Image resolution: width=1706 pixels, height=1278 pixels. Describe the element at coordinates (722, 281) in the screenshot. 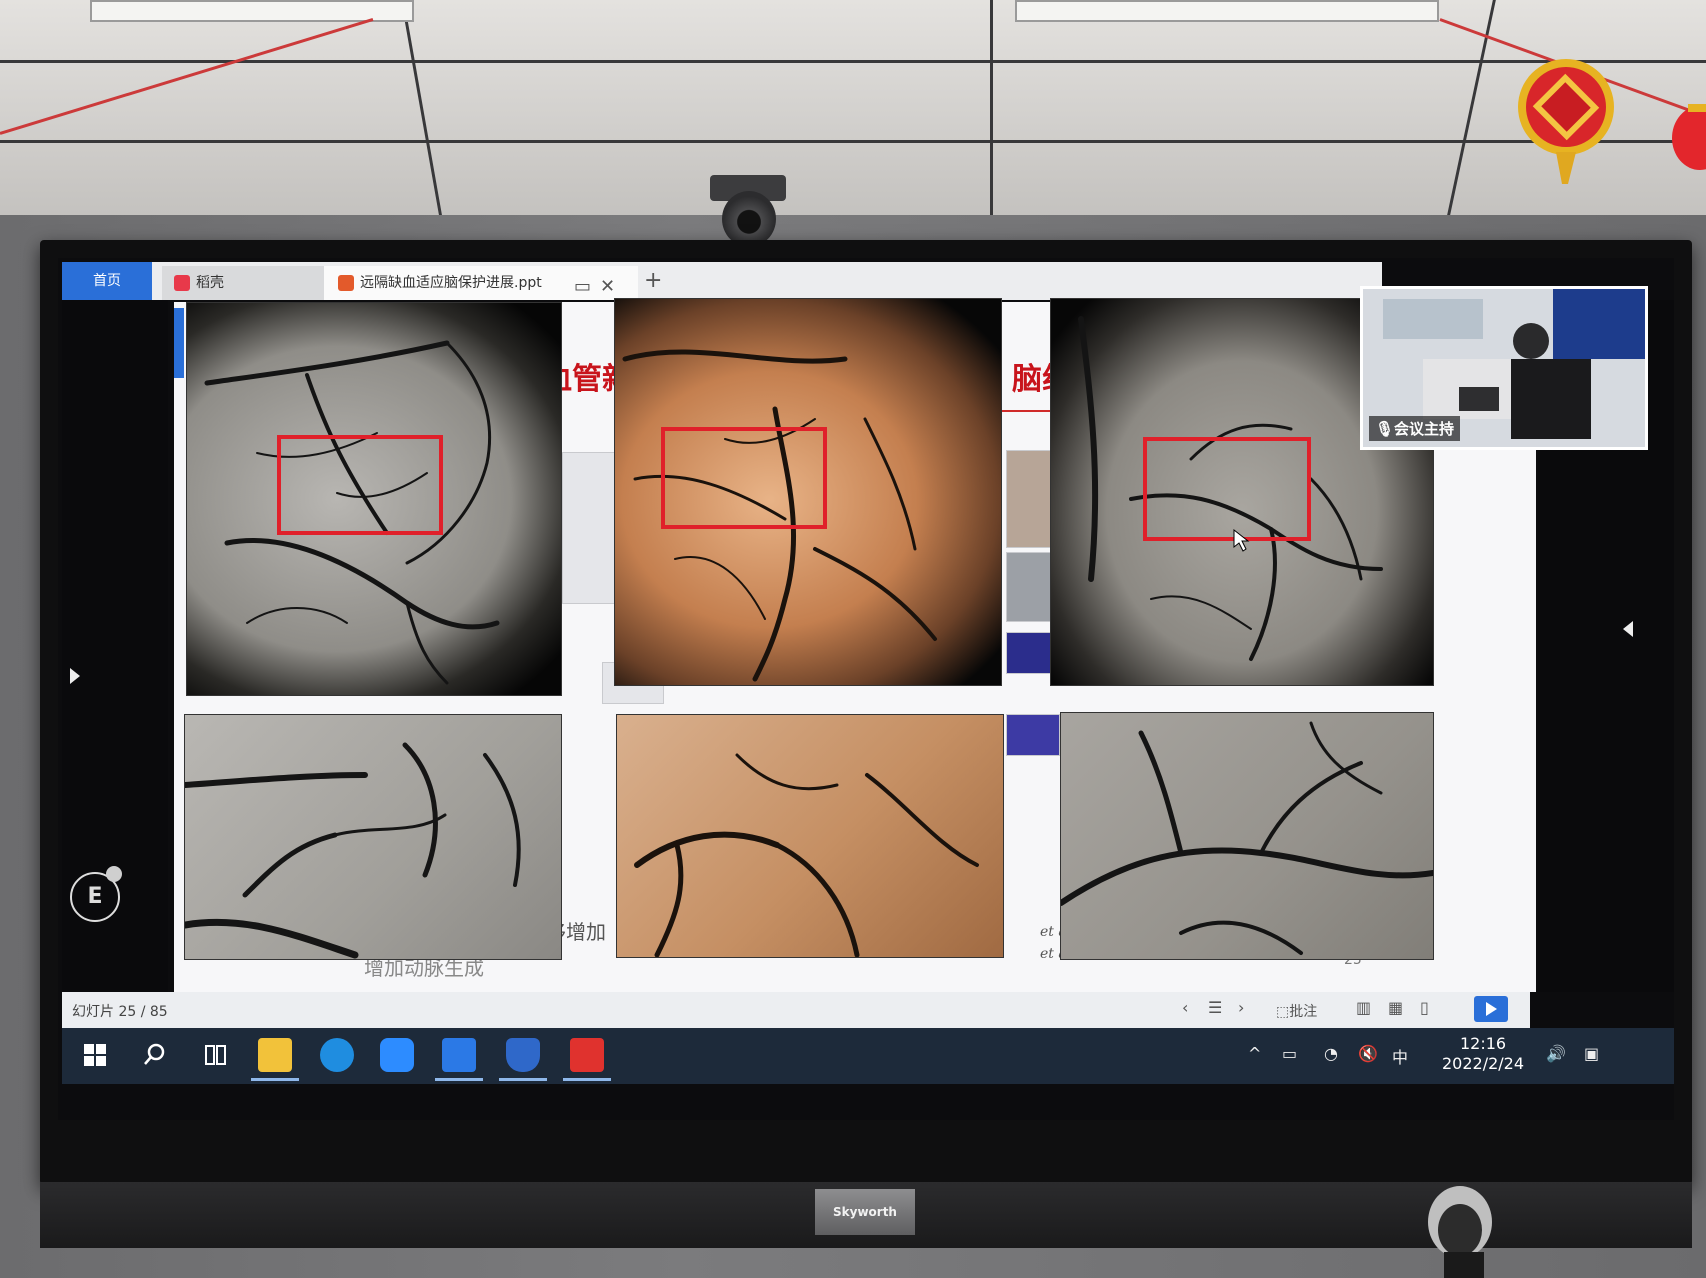

I see `tab-bar: 首页 稻壳 远隔缺血适应脑保护进展.ppt ▭ ✕ +` at that location.